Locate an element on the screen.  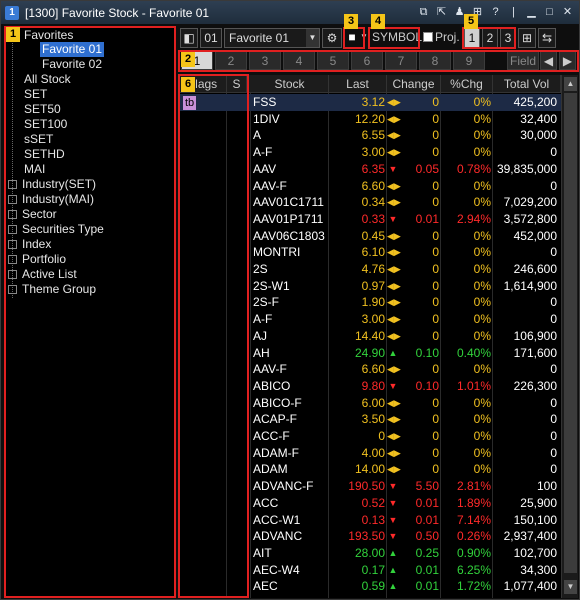
stock-cell: ADVANC is located at coordinates (290, 536).